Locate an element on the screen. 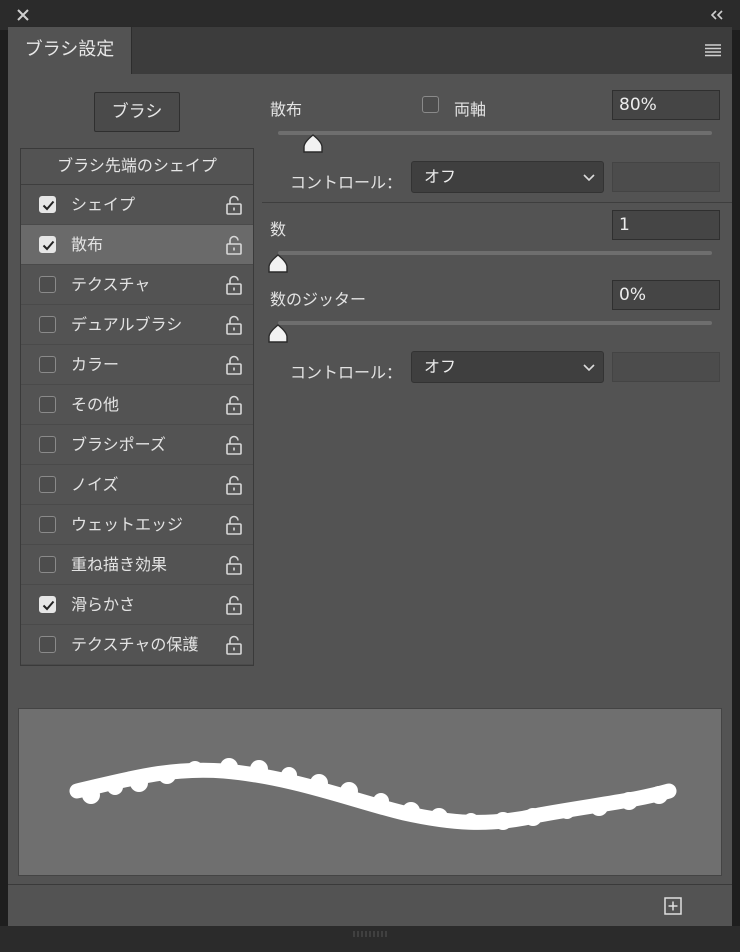  close-icon is located at coordinates (23, 15).